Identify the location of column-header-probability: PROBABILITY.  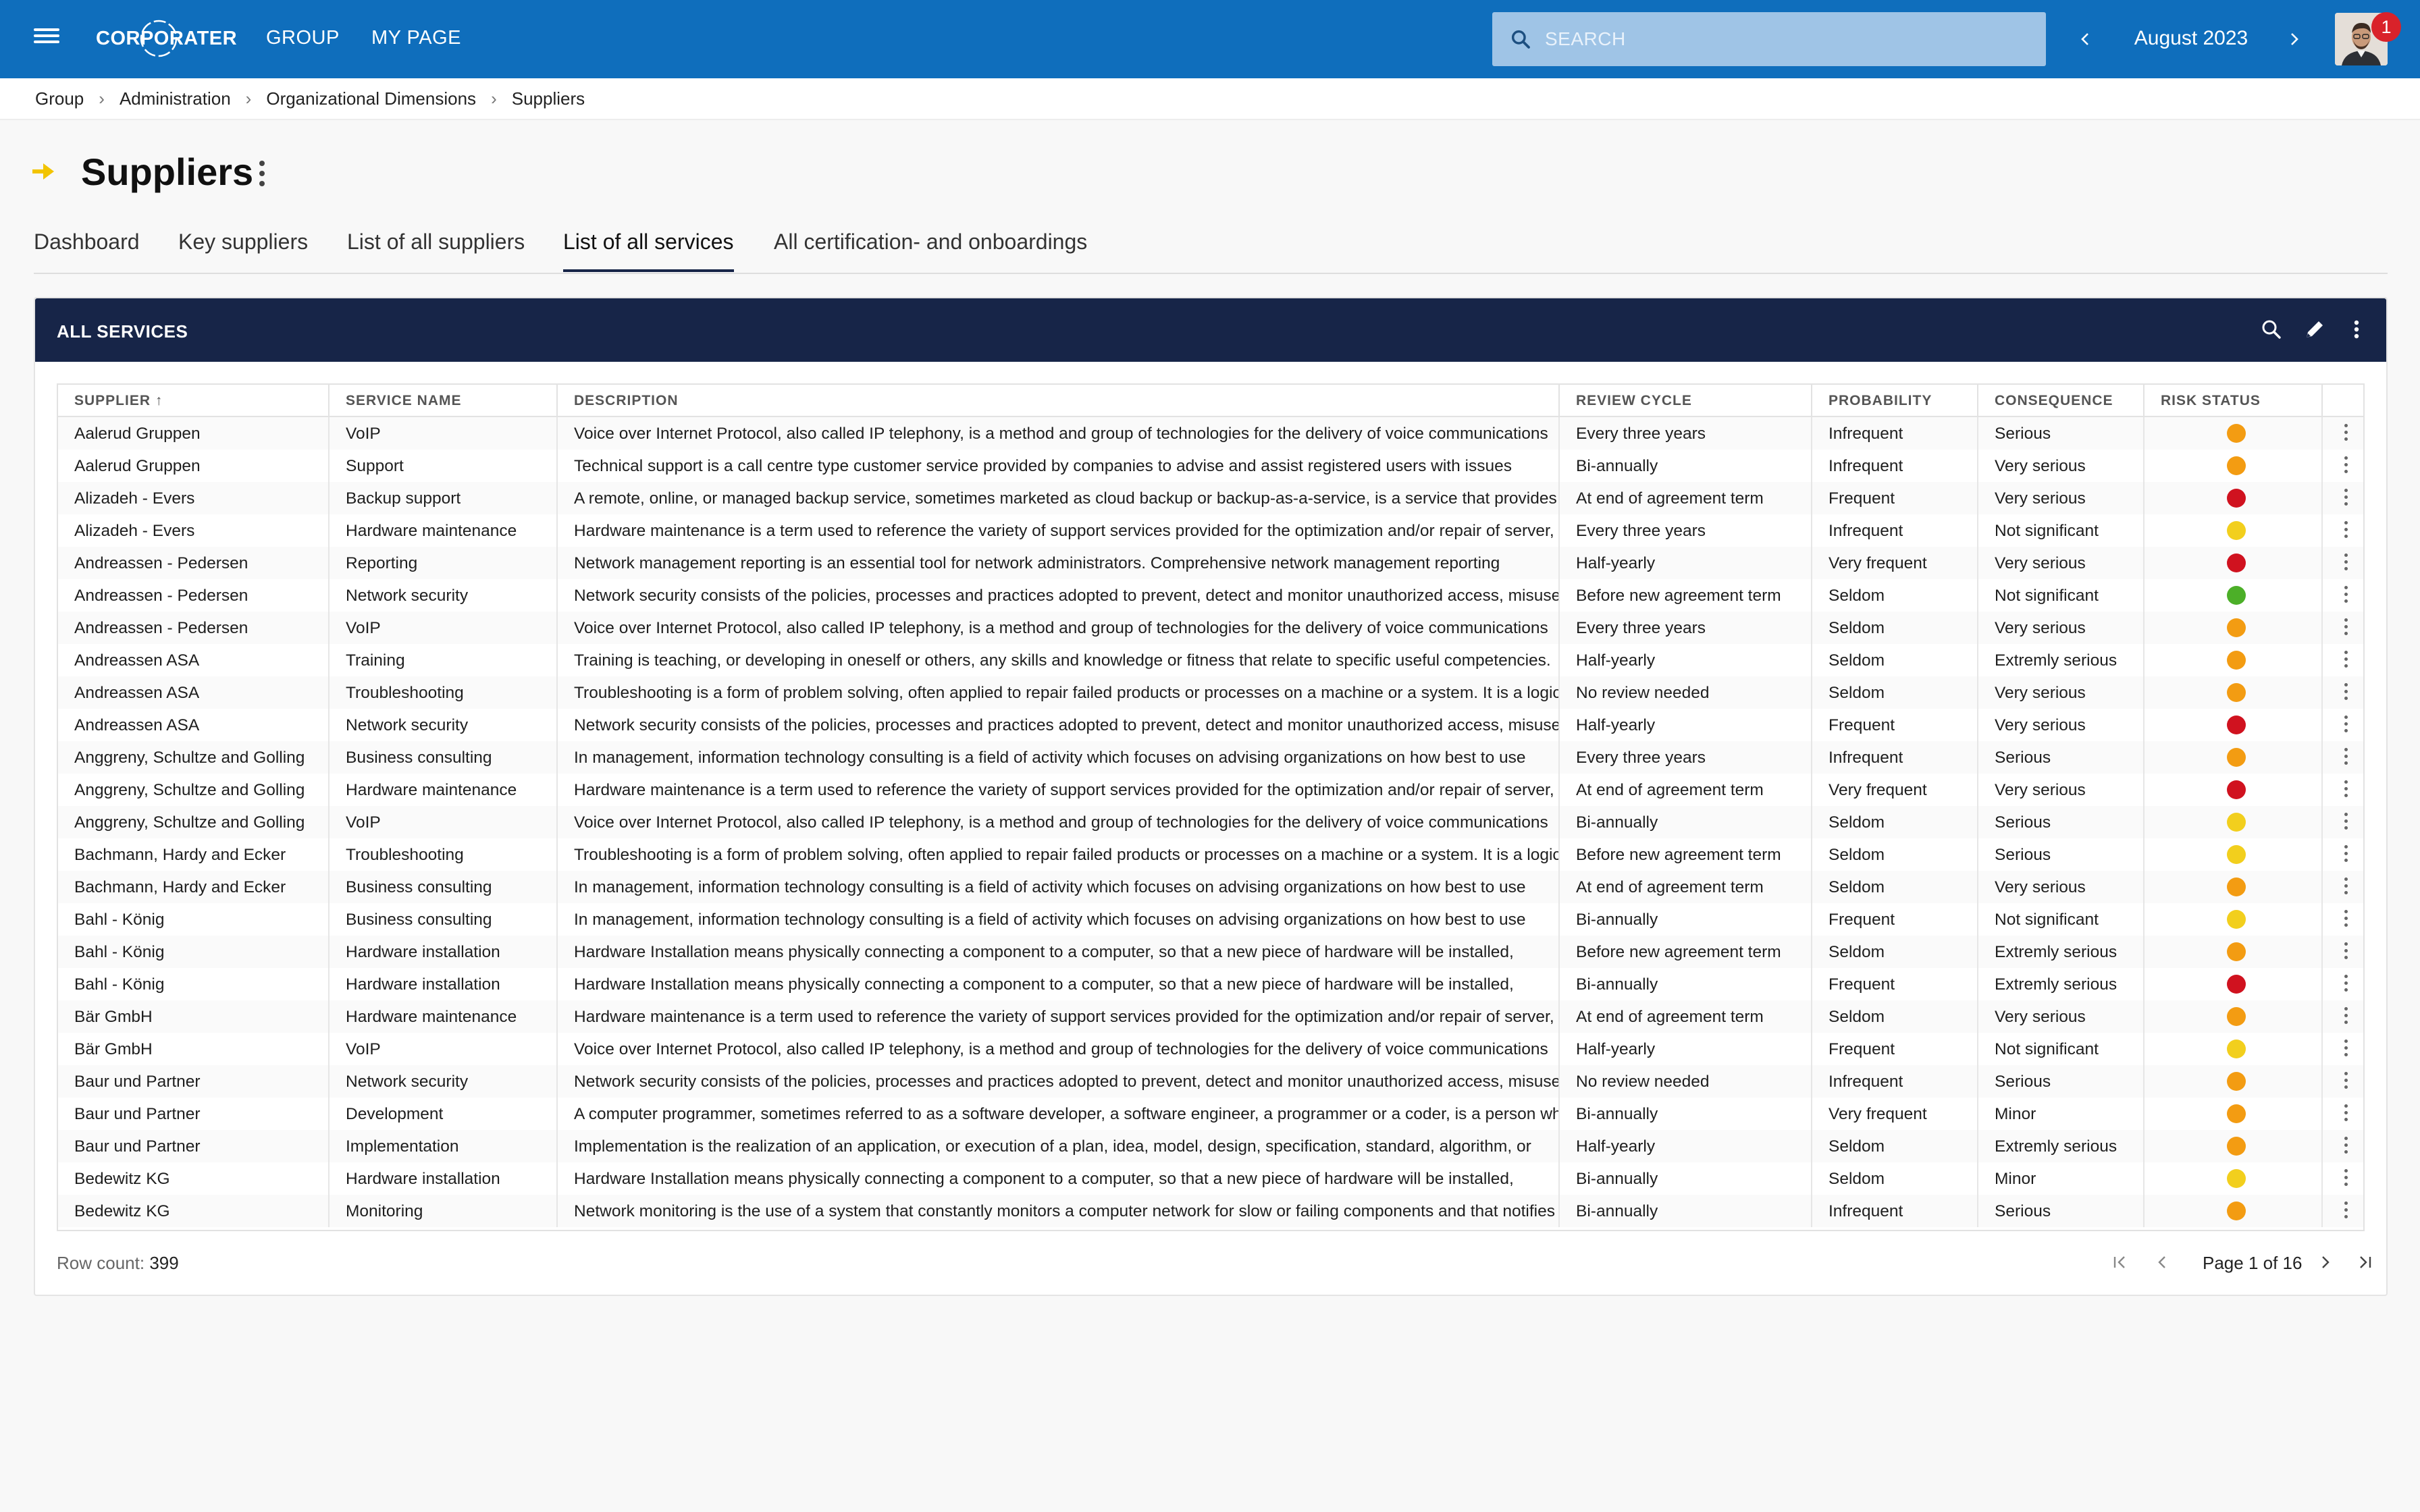
(1895, 401).